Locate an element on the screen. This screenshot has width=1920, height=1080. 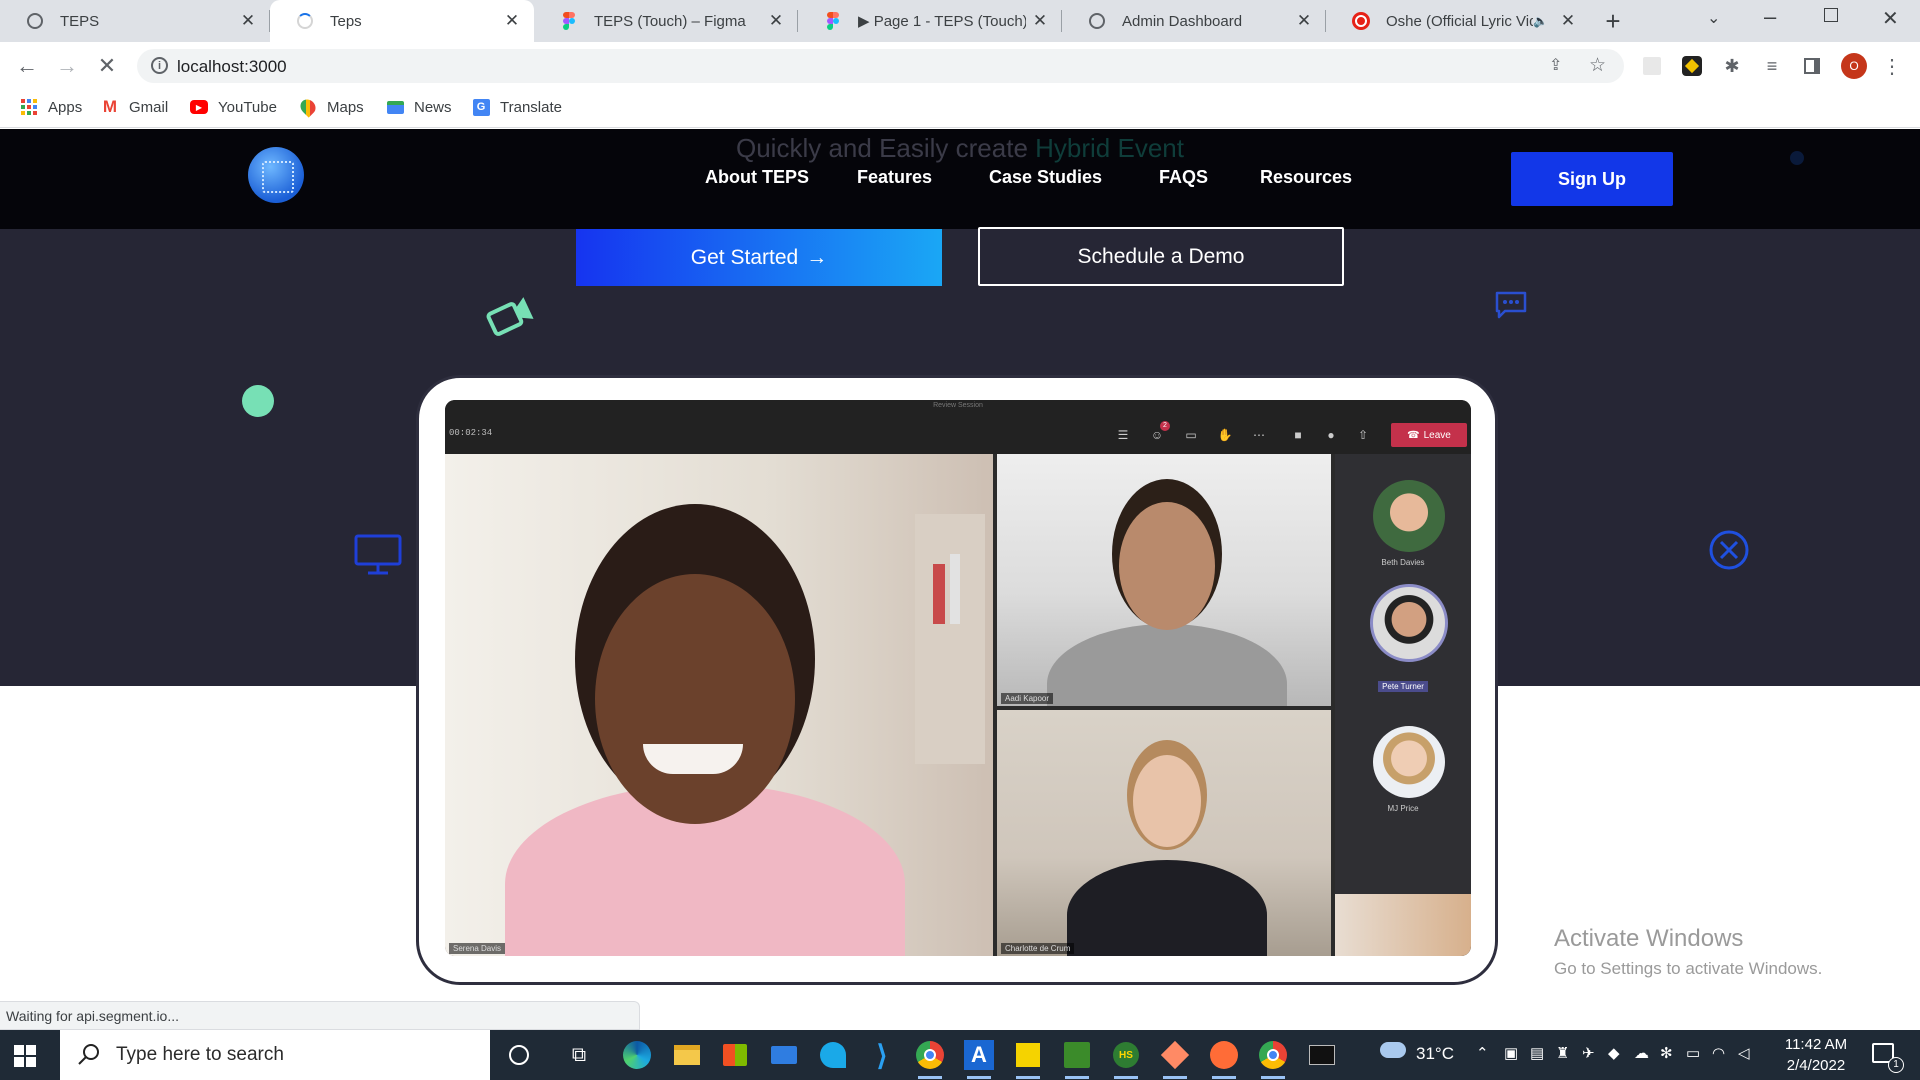
tray-app-icon: ◆ is located at coordinates (1614, 1053).